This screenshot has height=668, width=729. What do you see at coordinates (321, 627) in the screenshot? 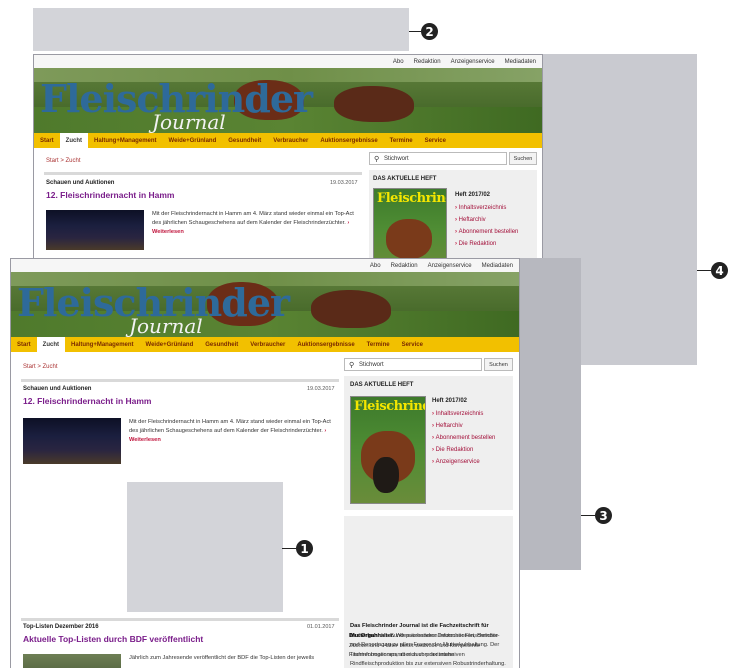
I see `article-date: 01.01.2017` at bounding box center [321, 627].